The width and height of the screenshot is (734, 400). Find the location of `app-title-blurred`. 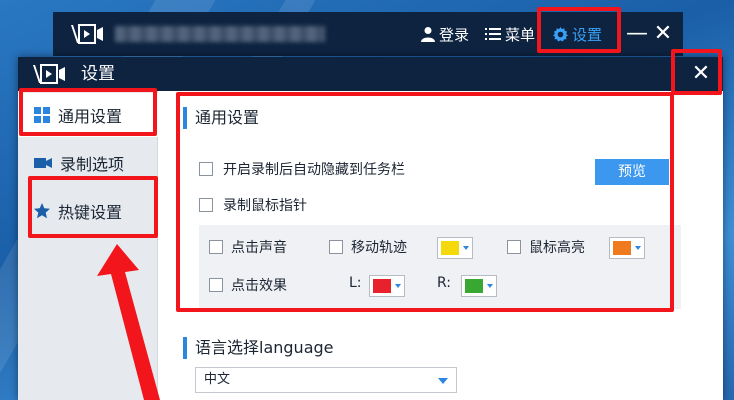

app-title-blurred is located at coordinates (220, 34).